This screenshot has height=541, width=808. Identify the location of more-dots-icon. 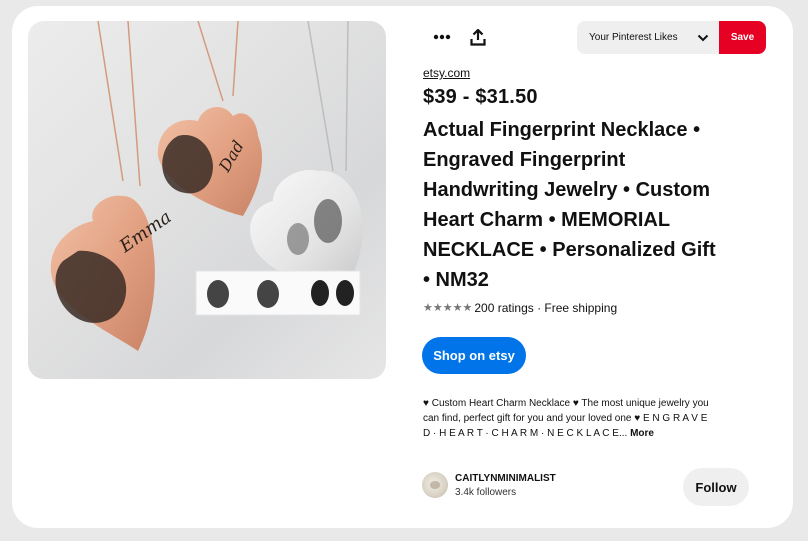
(442, 37).